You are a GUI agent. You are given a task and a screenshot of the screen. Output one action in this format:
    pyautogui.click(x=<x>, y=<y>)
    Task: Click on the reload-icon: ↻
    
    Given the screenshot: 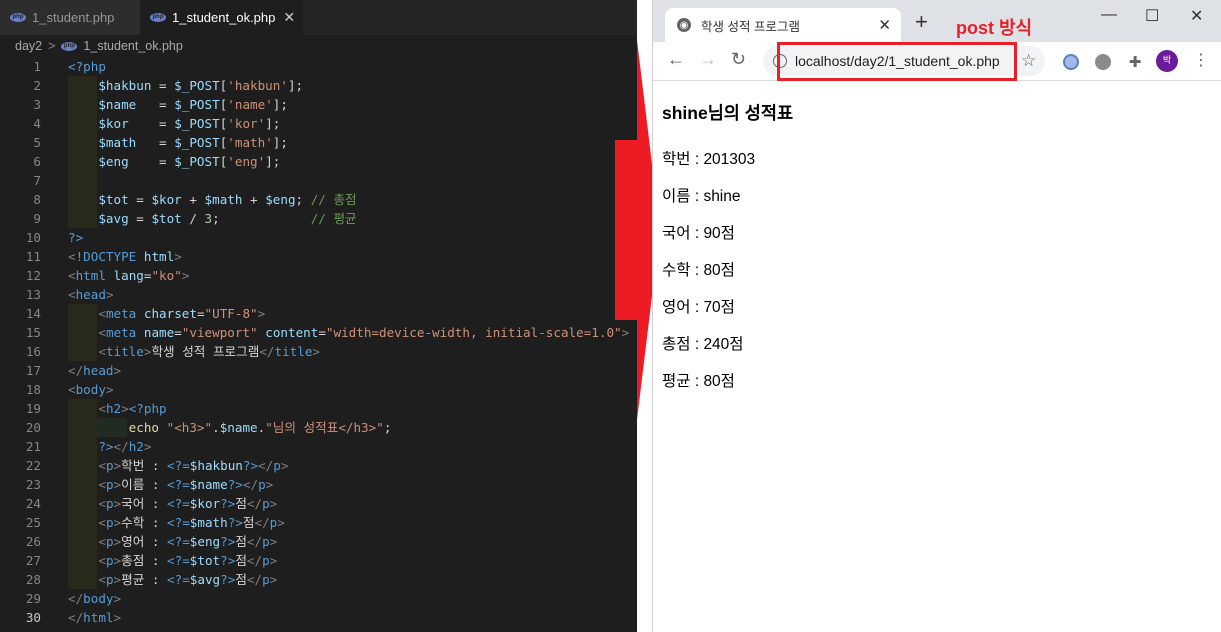 What is the action you would take?
    pyautogui.click(x=738, y=59)
    